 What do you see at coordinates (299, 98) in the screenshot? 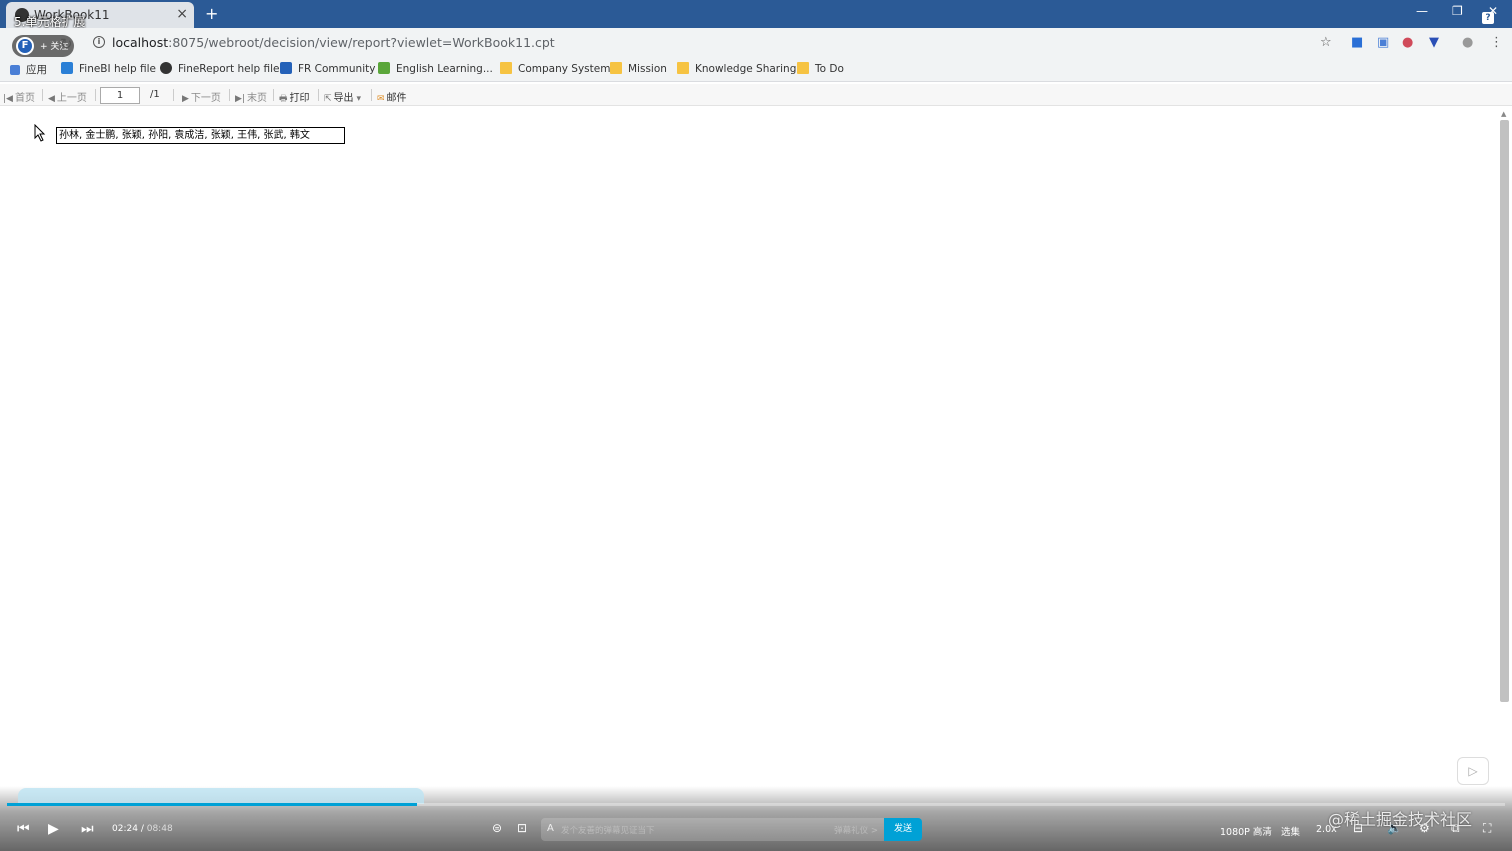
I see `print-label: 打印` at bounding box center [299, 98].